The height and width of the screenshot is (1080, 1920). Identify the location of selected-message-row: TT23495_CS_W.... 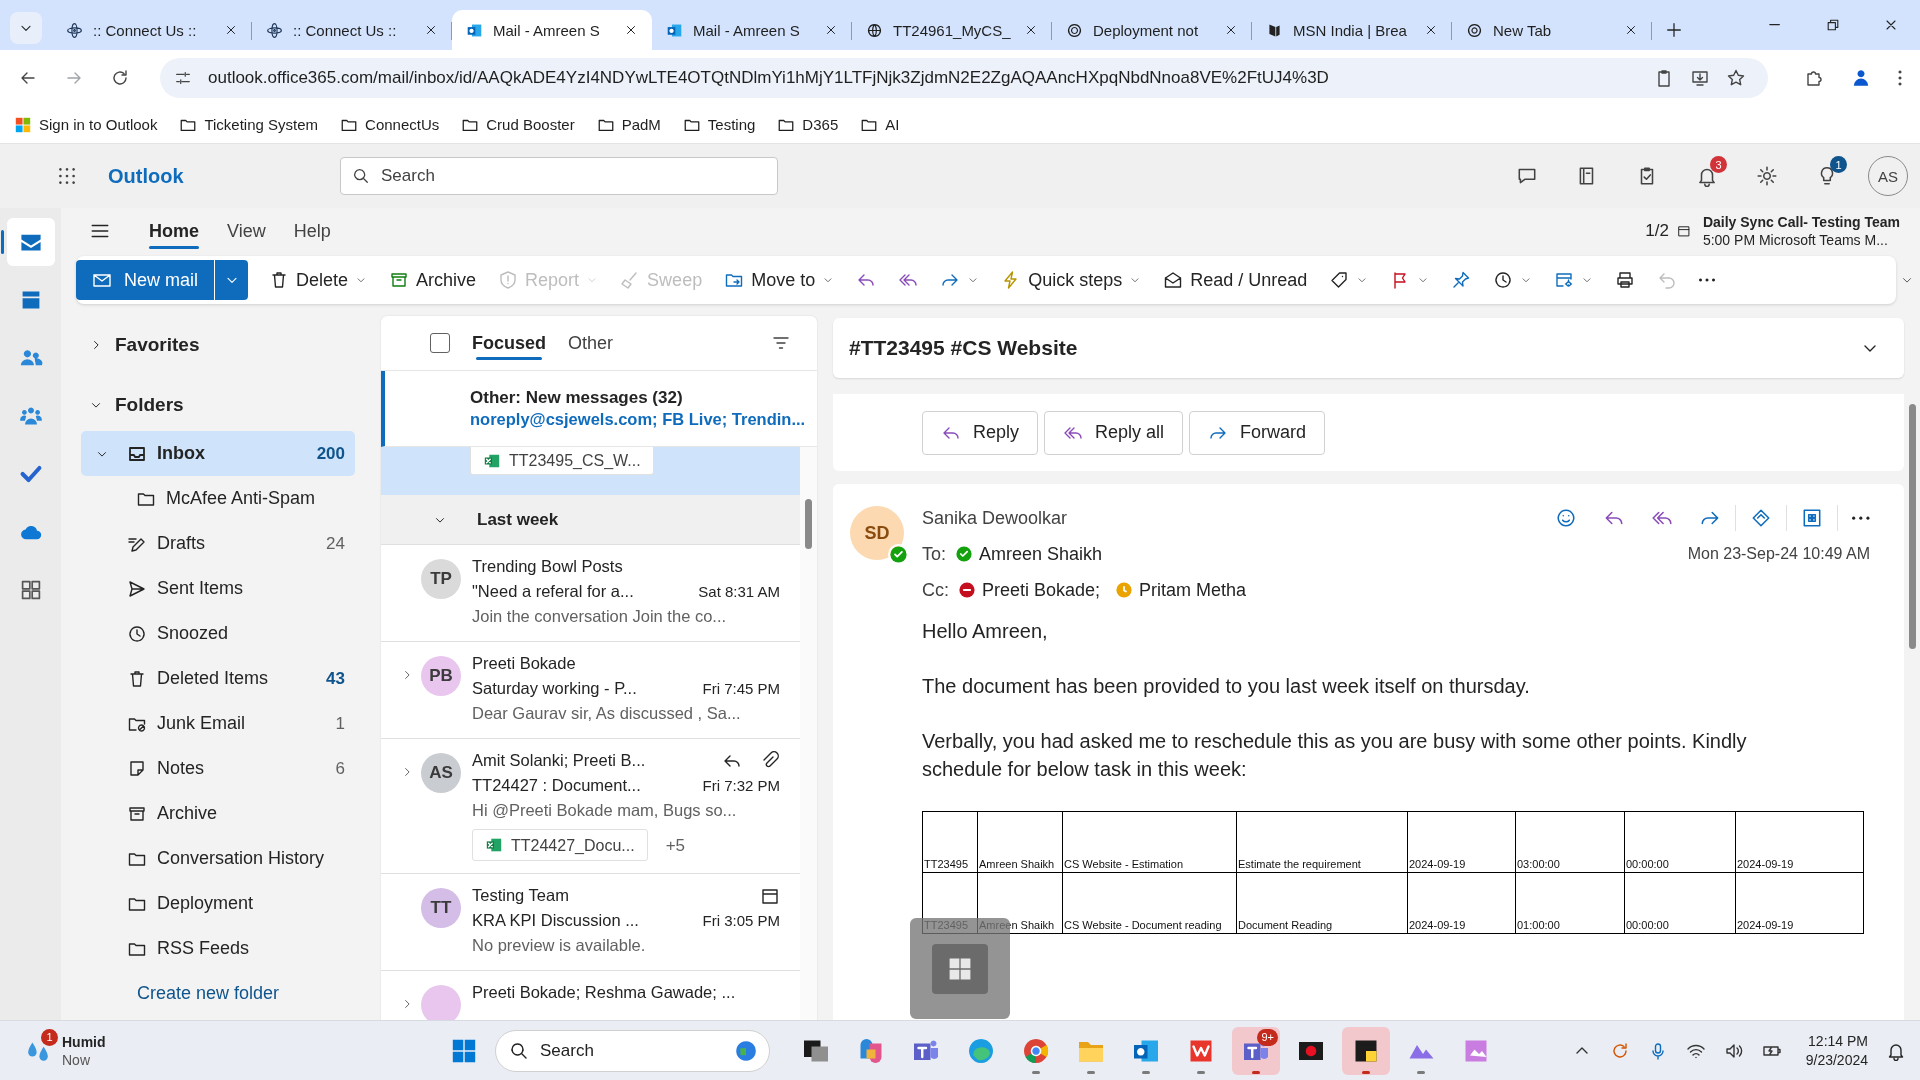
(590, 471).